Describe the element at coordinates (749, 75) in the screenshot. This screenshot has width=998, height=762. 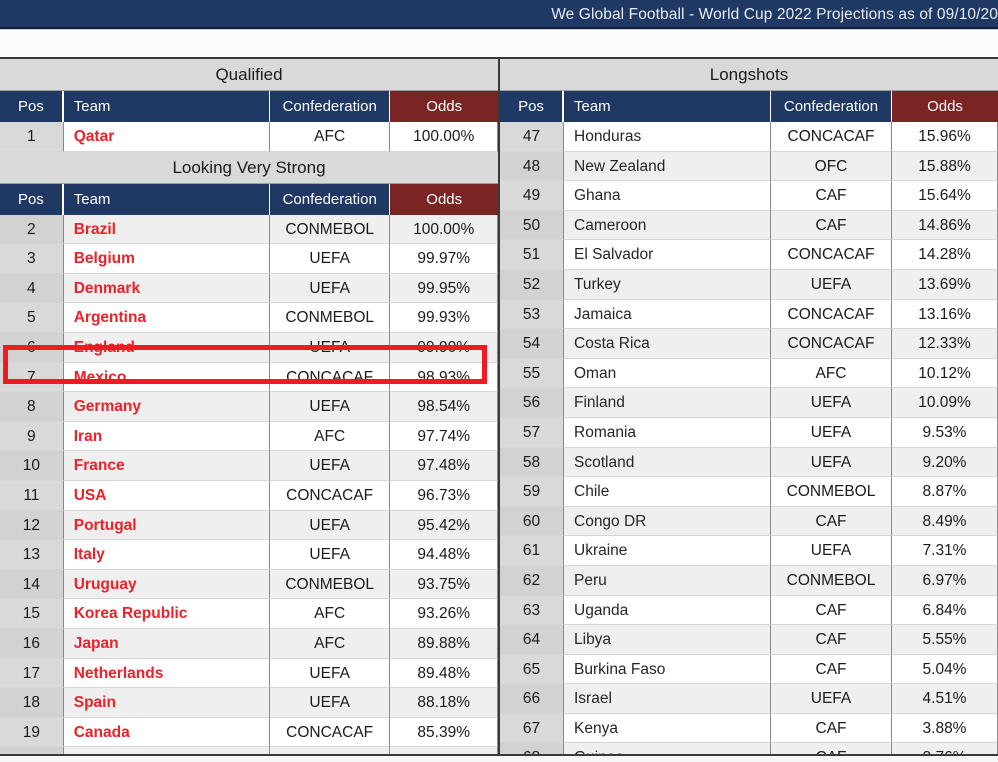
I see `section-band-longshots: Longshots` at that location.